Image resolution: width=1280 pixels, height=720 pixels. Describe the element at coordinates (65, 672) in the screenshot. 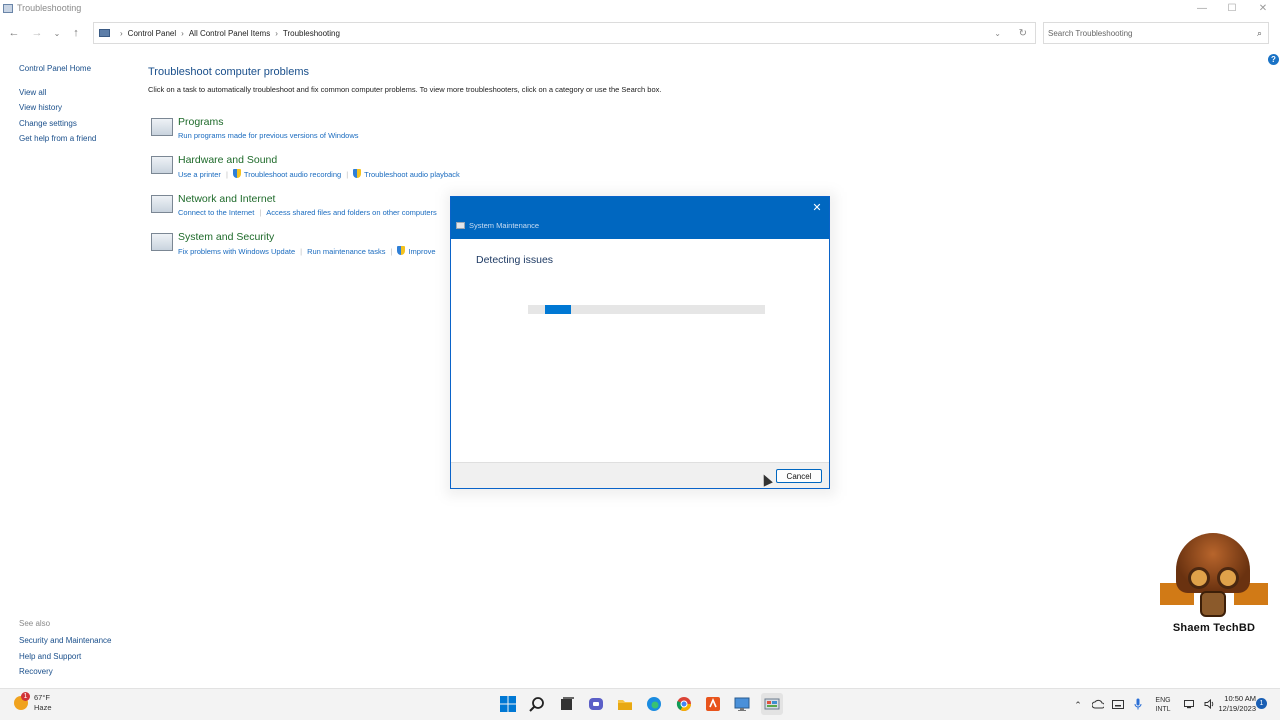

I see `recovery-link: Recovery` at that location.